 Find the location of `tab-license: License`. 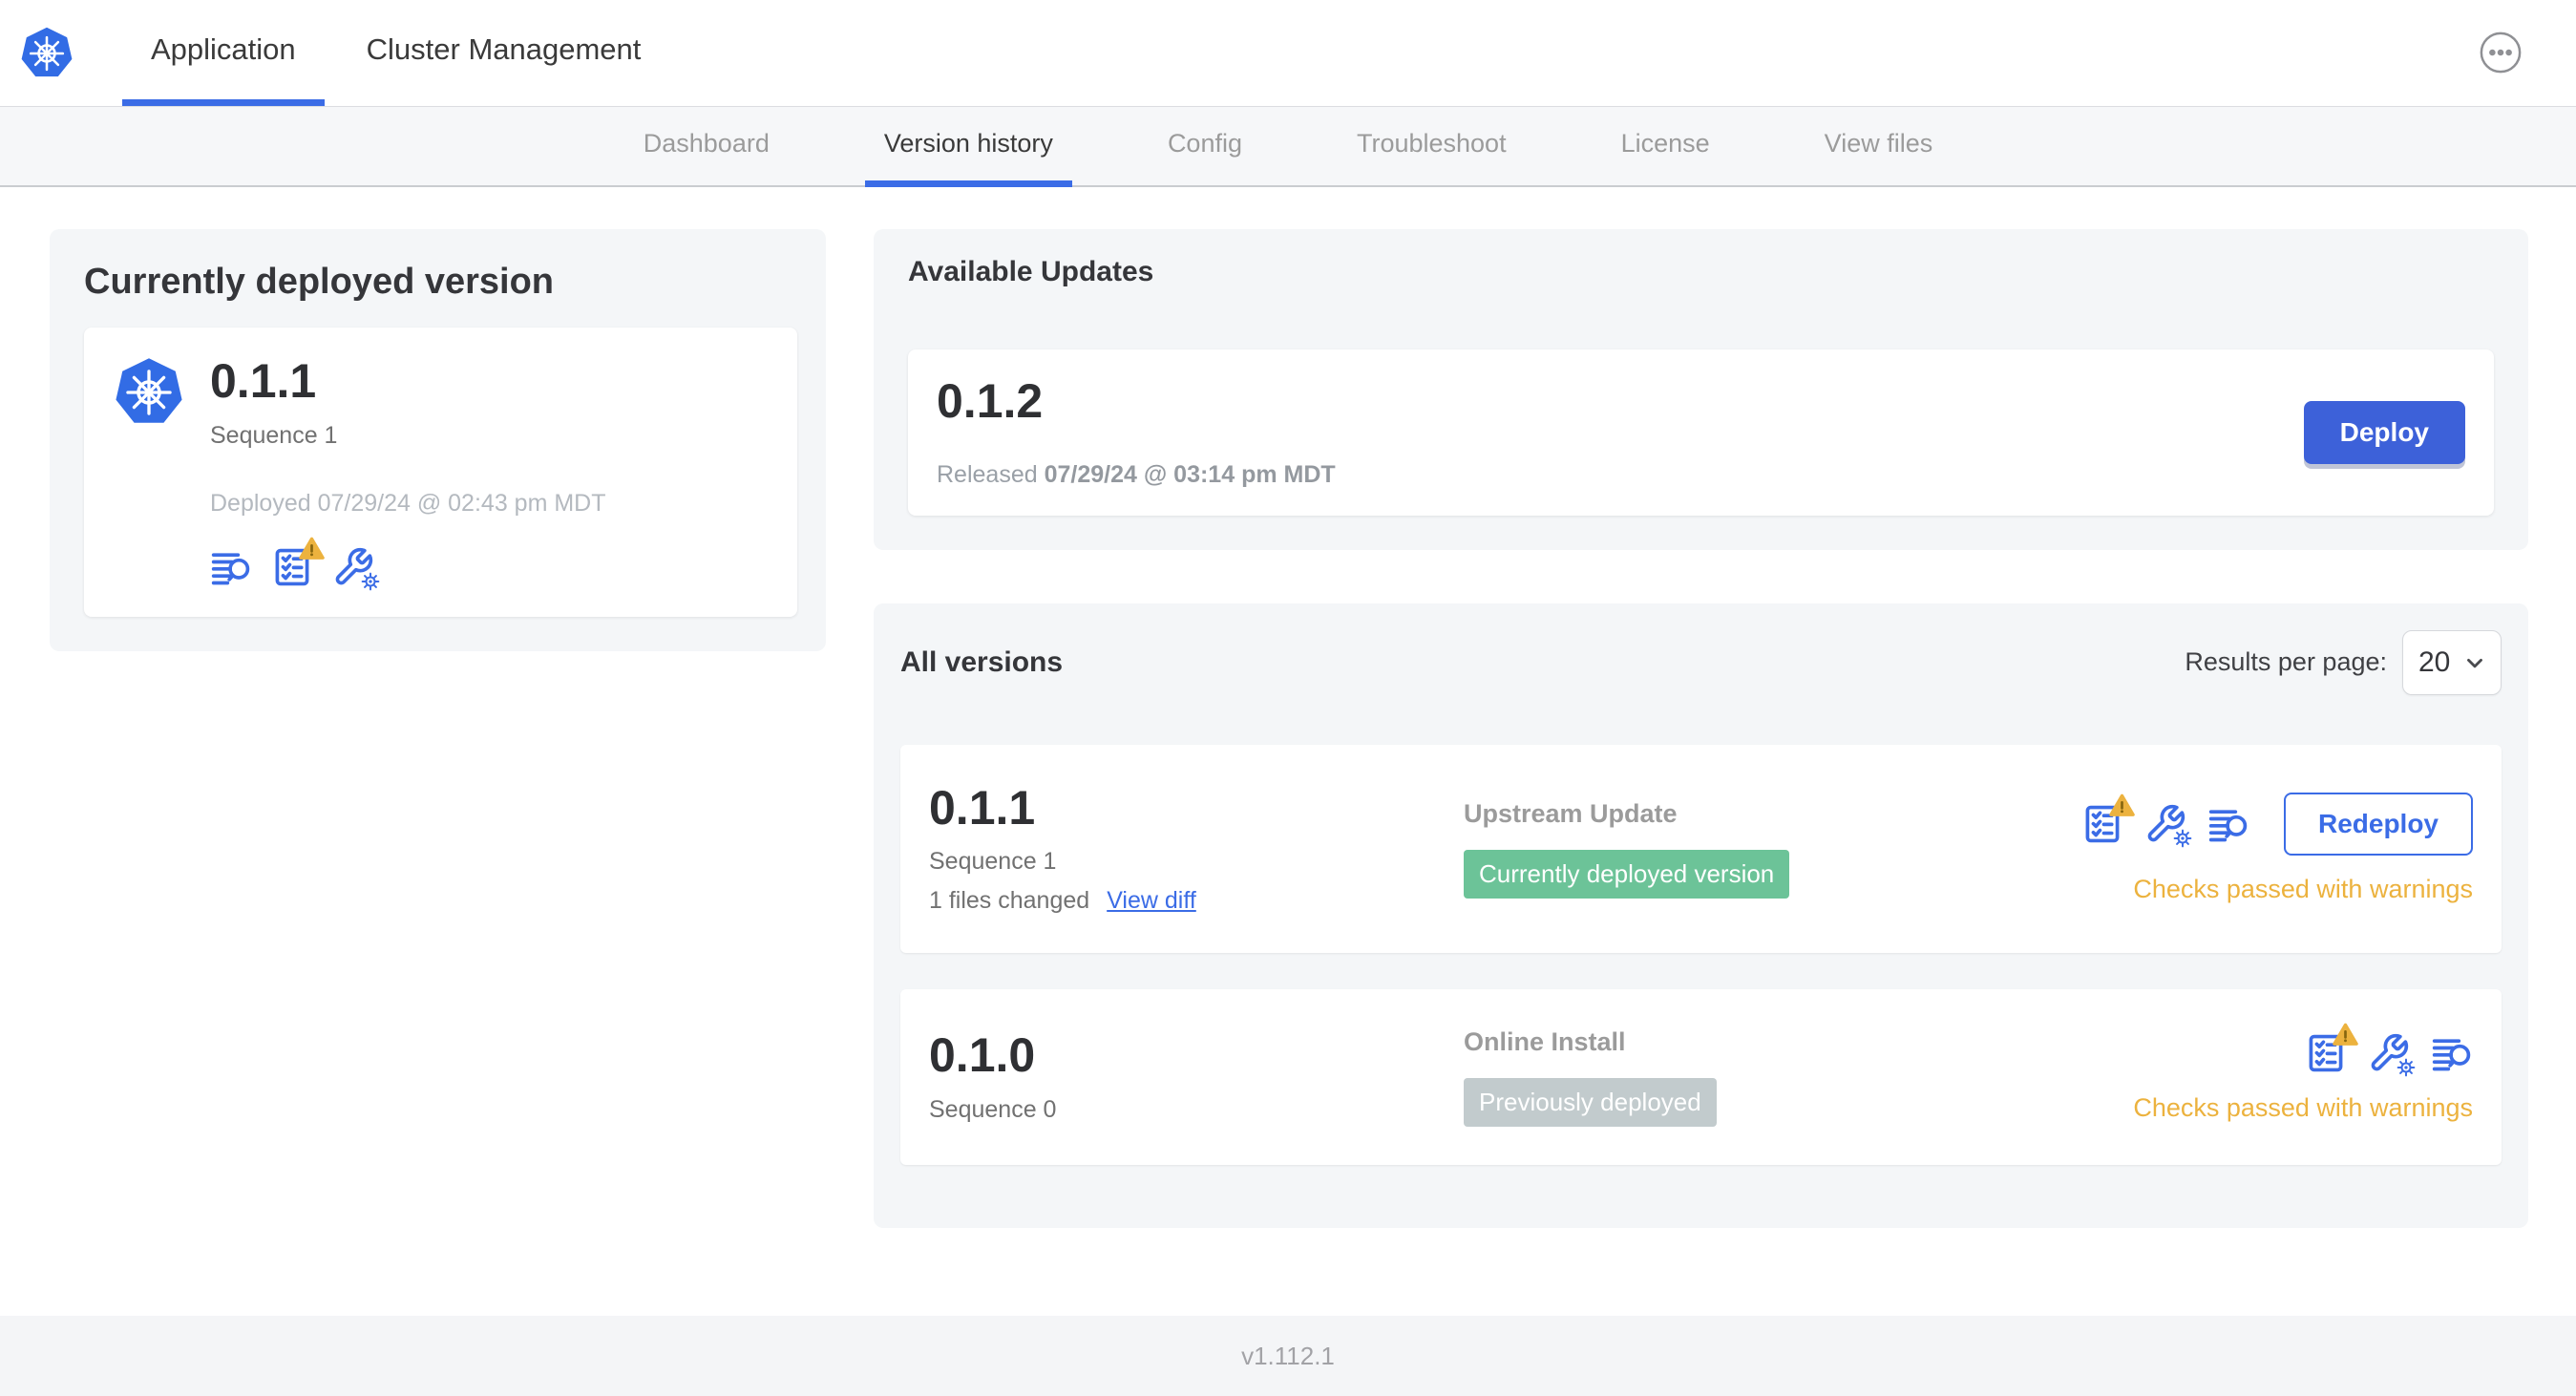

tab-license: License is located at coordinates (1665, 147).